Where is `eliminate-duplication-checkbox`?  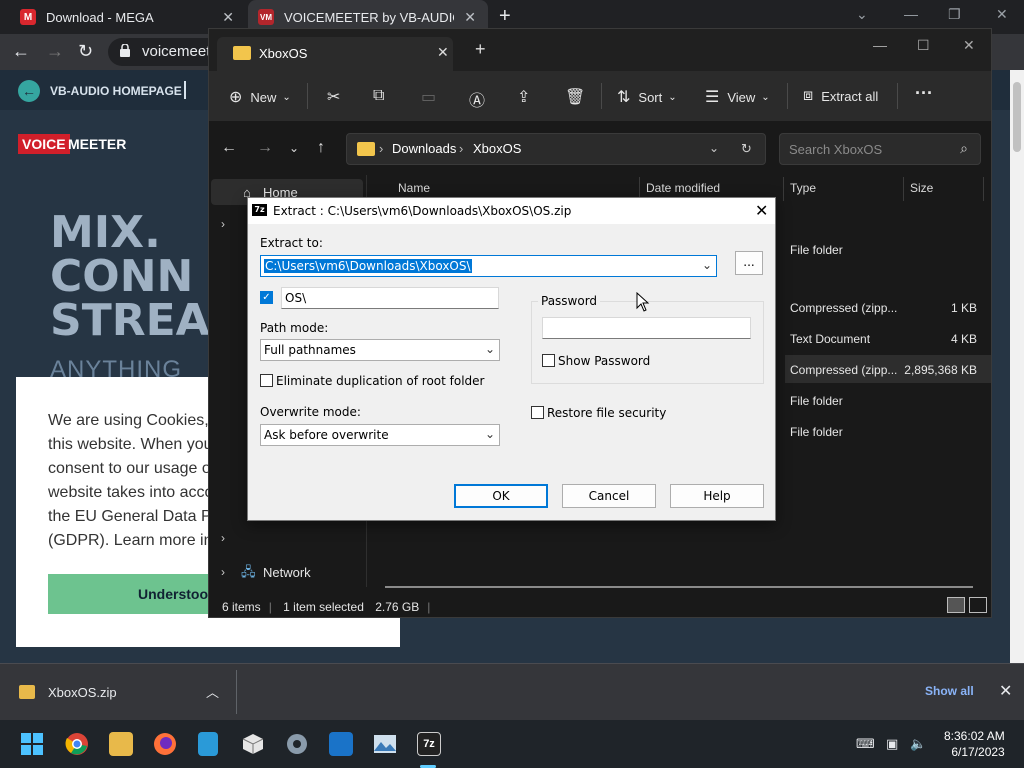 eliminate-duplication-checkbox is located at coordinates (266, 380).